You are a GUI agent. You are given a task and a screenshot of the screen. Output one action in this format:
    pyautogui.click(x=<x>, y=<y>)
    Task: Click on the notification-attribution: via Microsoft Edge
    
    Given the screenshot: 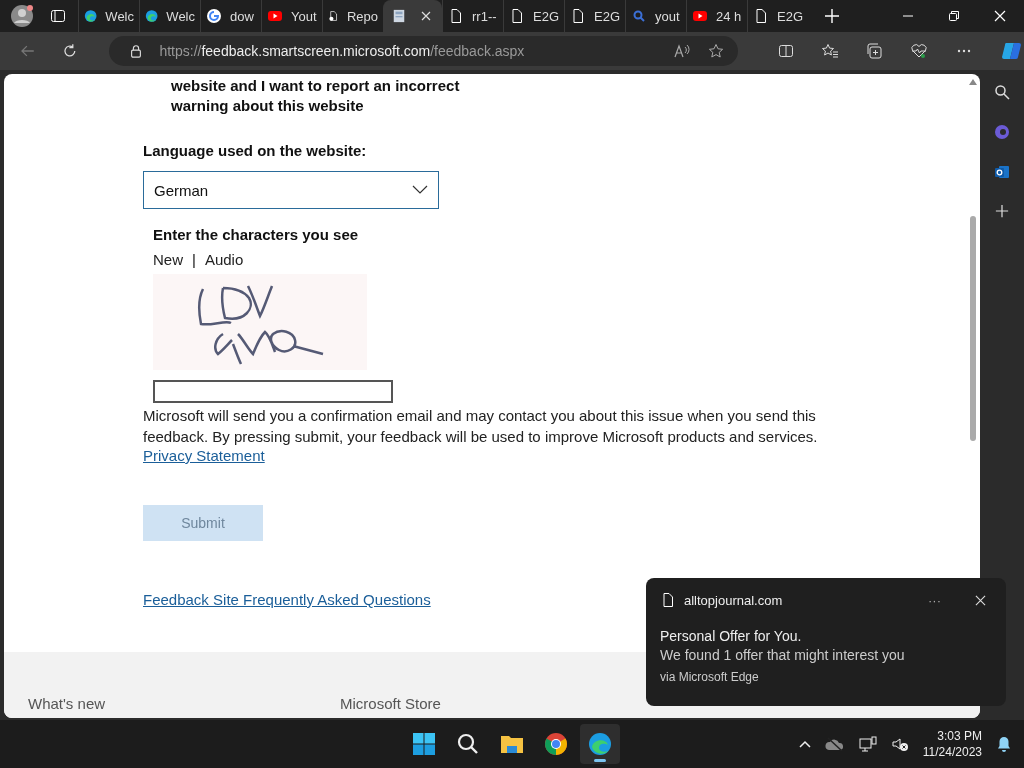 What is the action you would take?
    pyautogui.click(x=710, y=677)
    